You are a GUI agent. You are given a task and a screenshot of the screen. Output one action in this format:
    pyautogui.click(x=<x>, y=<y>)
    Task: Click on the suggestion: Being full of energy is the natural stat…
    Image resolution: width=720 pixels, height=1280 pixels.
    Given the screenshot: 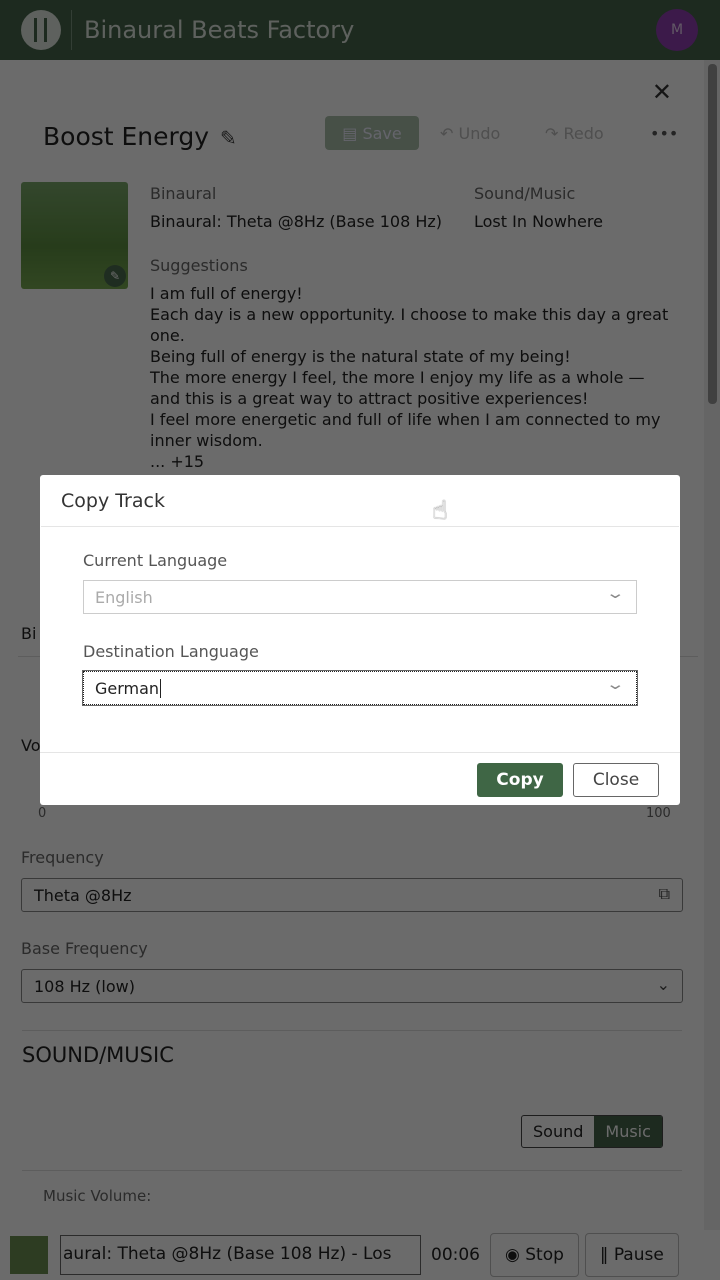 What is the action you would take?
    pyautogui.click(x=360, y=356)
    